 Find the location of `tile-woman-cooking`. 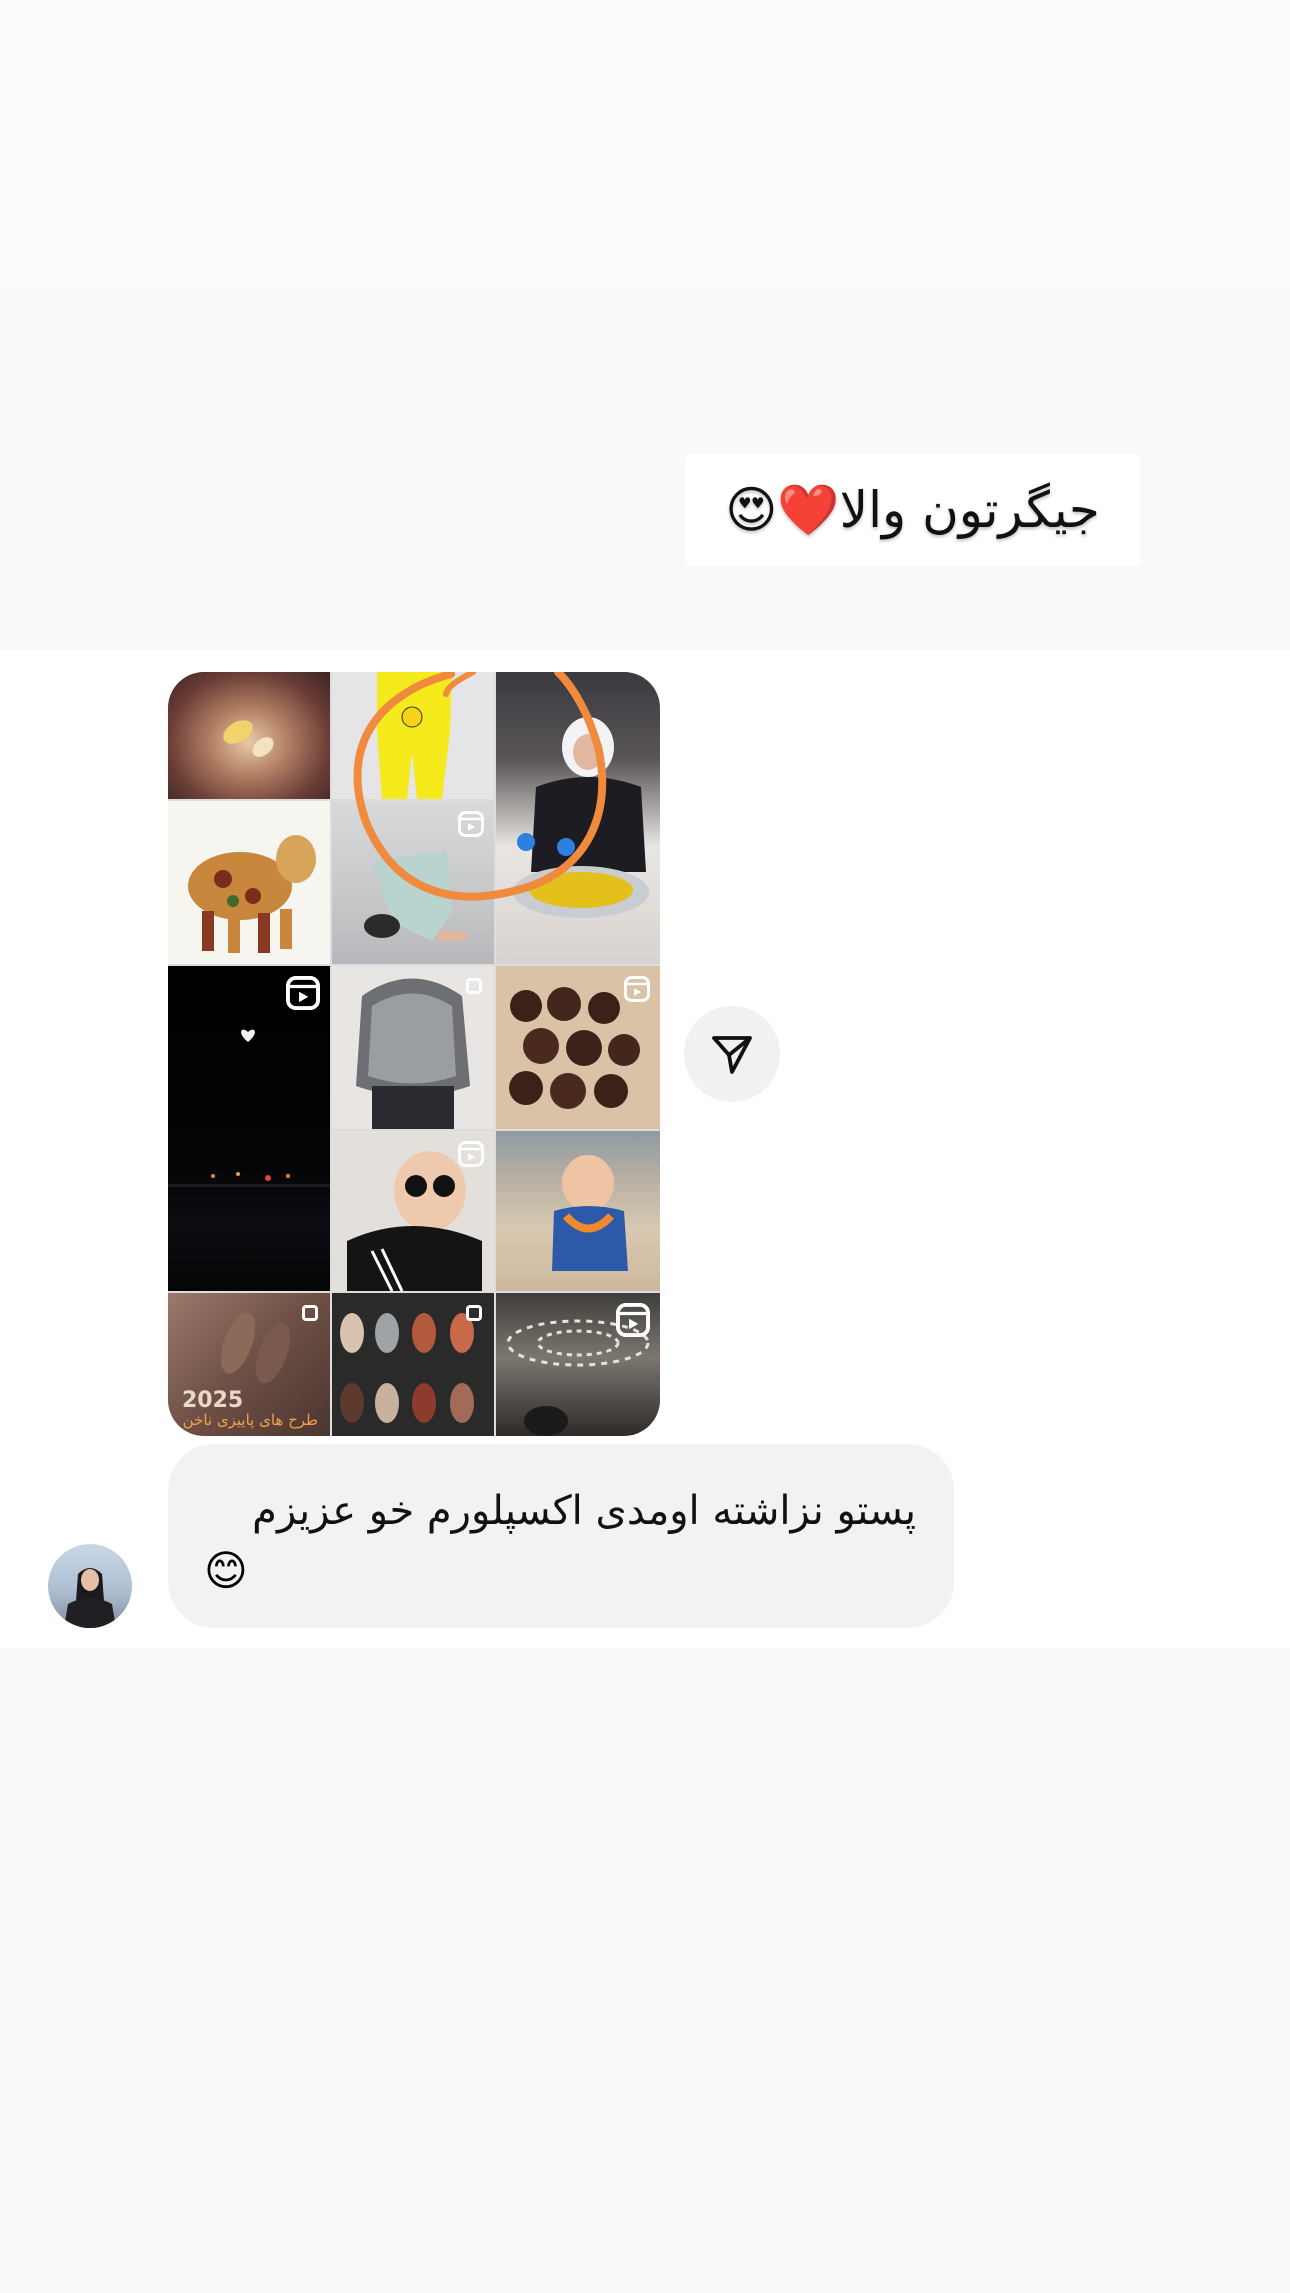

tile-woman-cooking is located at coordinates (578, 818).